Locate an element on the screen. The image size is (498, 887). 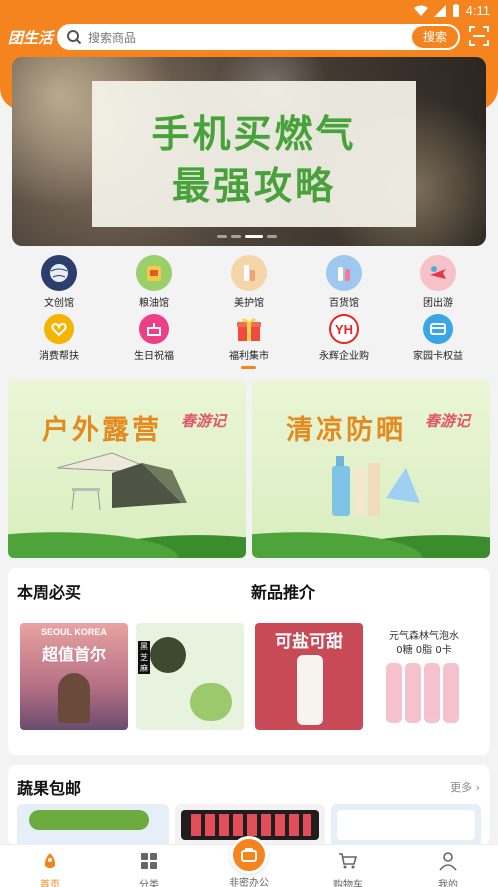
product-tag: 黑芝麻 is located at coordinates (144, 657).